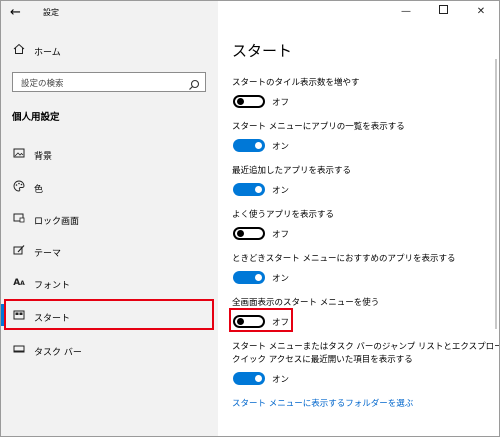  What do you see at coordinates (109, 283) in the screenshot?
I see `sidebar-item-font: AA フォント` at bounding box center [109, 283].